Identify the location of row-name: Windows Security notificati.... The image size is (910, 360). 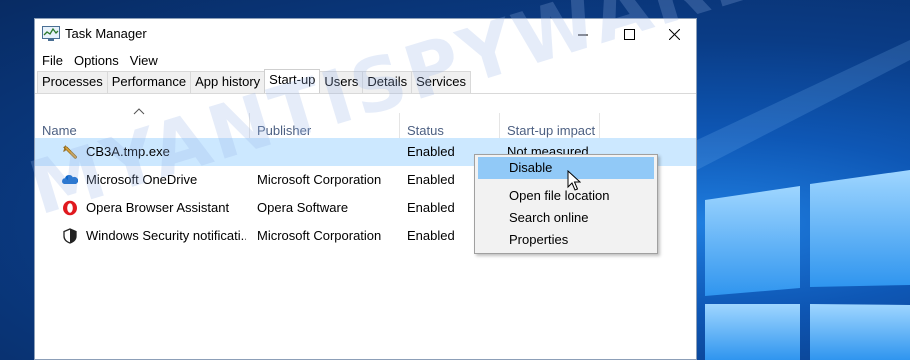
(166, 235).